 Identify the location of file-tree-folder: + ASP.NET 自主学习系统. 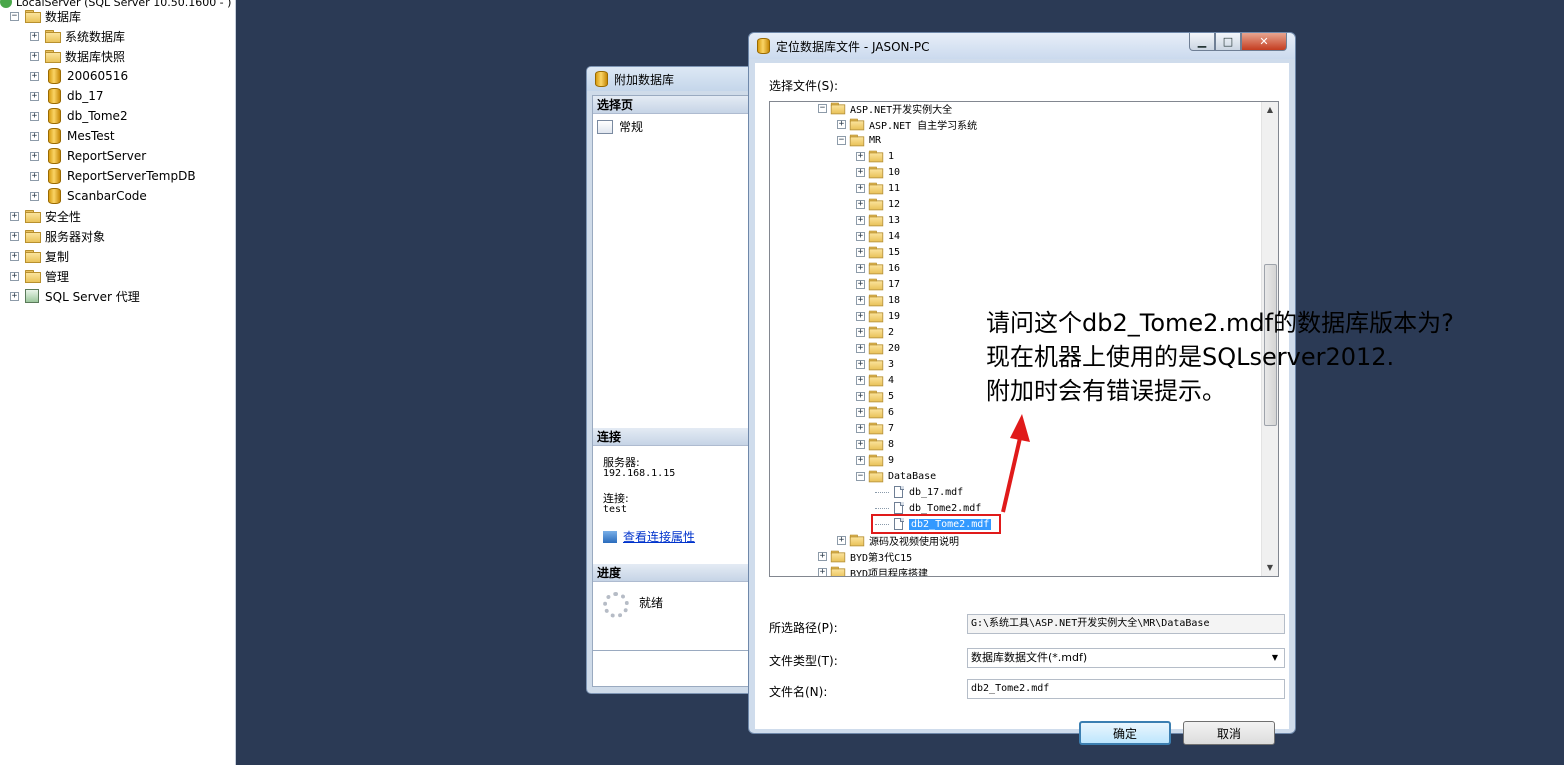
(907, 124).